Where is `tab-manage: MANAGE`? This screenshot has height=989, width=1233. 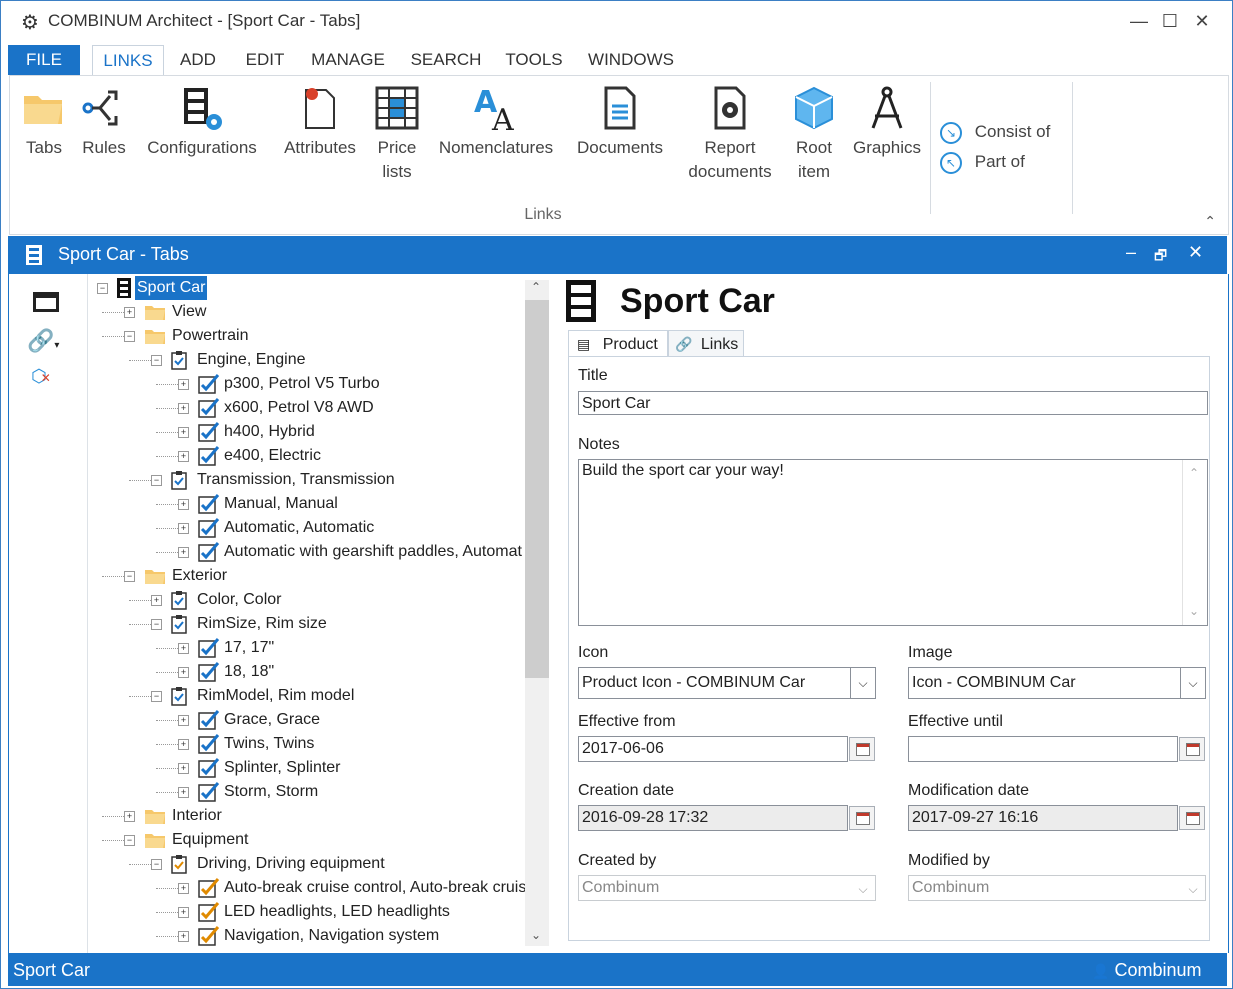
tab-manage: MANAGE is located at coordinates (348, 60).